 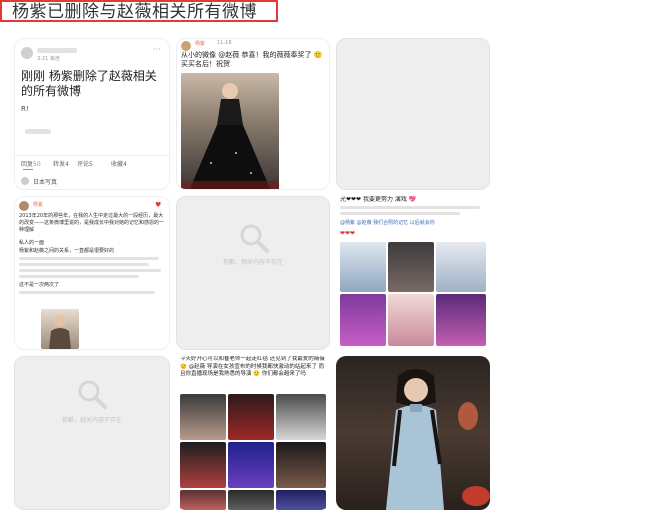 I want to click on heart-icon: ♥, so click(x=158, y=205).